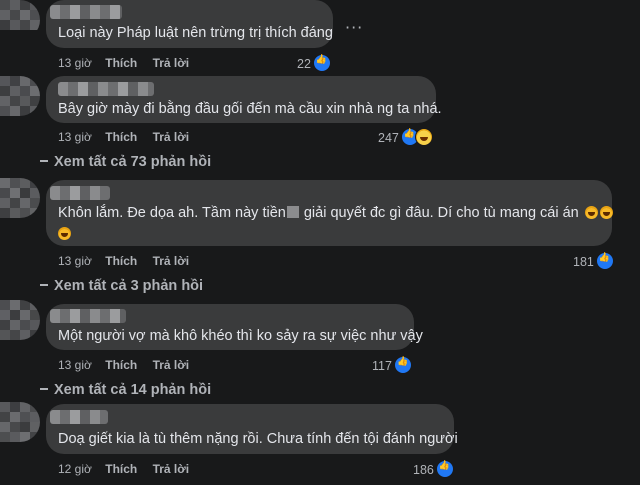 The height and width of the screenshot is (485, 640). What do you see at coordinates (133, 390) in the screenshot?
I see `view-replies-label: Xem tất cả 14 phản hồi` at bounding box center [133, 390].